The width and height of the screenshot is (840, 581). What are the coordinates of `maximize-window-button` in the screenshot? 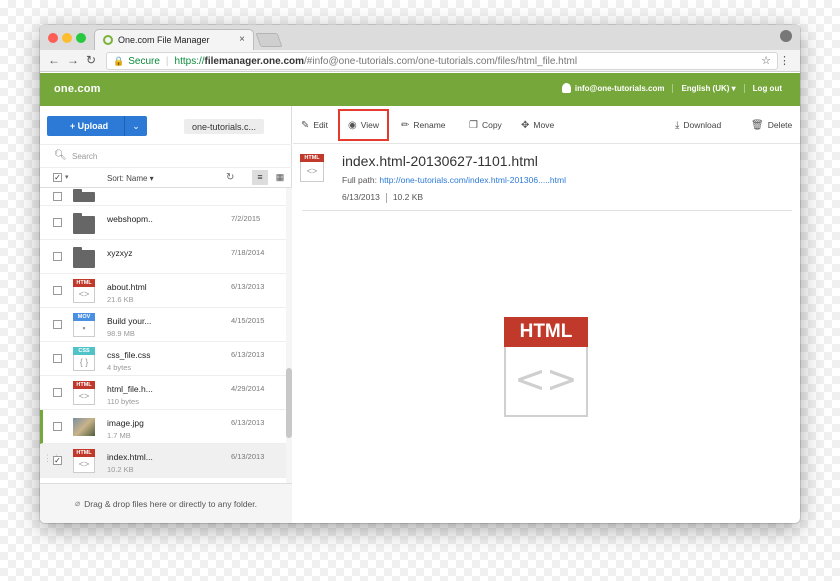 It's located at (81, 38).